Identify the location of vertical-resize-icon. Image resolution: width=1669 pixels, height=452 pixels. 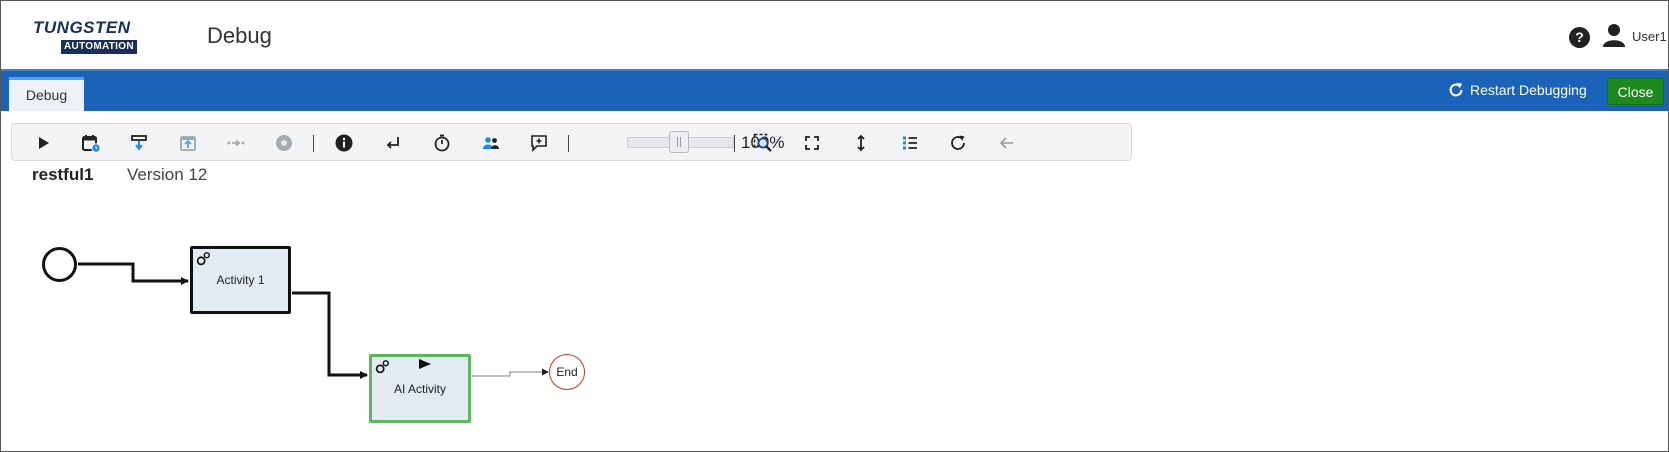
(861, 143).